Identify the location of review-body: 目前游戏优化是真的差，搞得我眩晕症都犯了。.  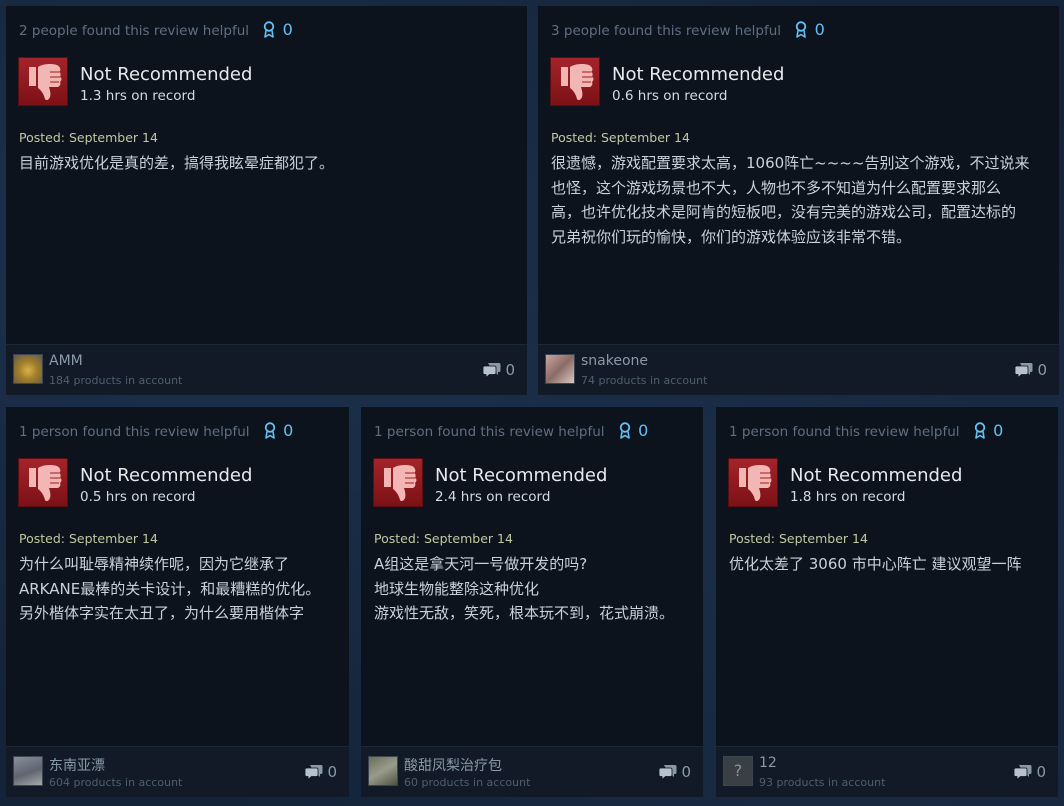
(176, 163).